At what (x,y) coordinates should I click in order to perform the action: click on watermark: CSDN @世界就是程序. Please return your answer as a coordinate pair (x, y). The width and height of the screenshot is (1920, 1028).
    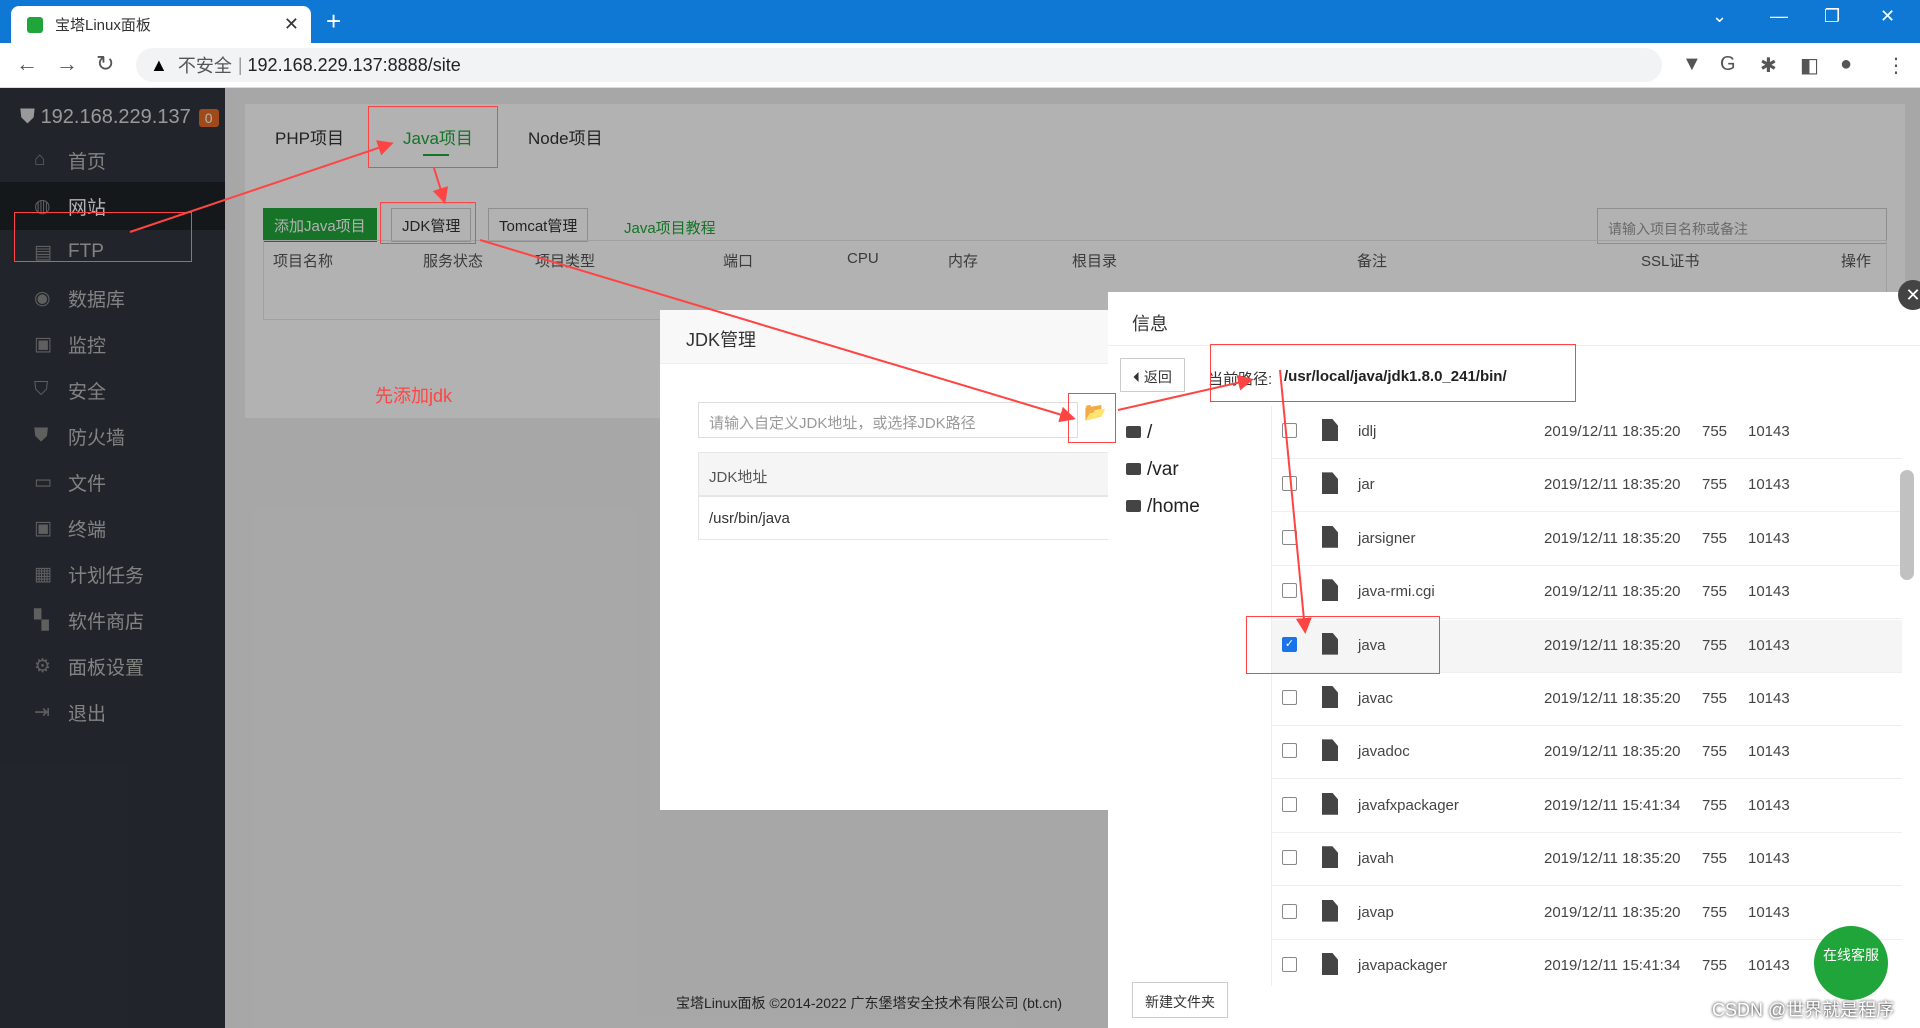
    Looking at the image, I should click on (1803, 1010).